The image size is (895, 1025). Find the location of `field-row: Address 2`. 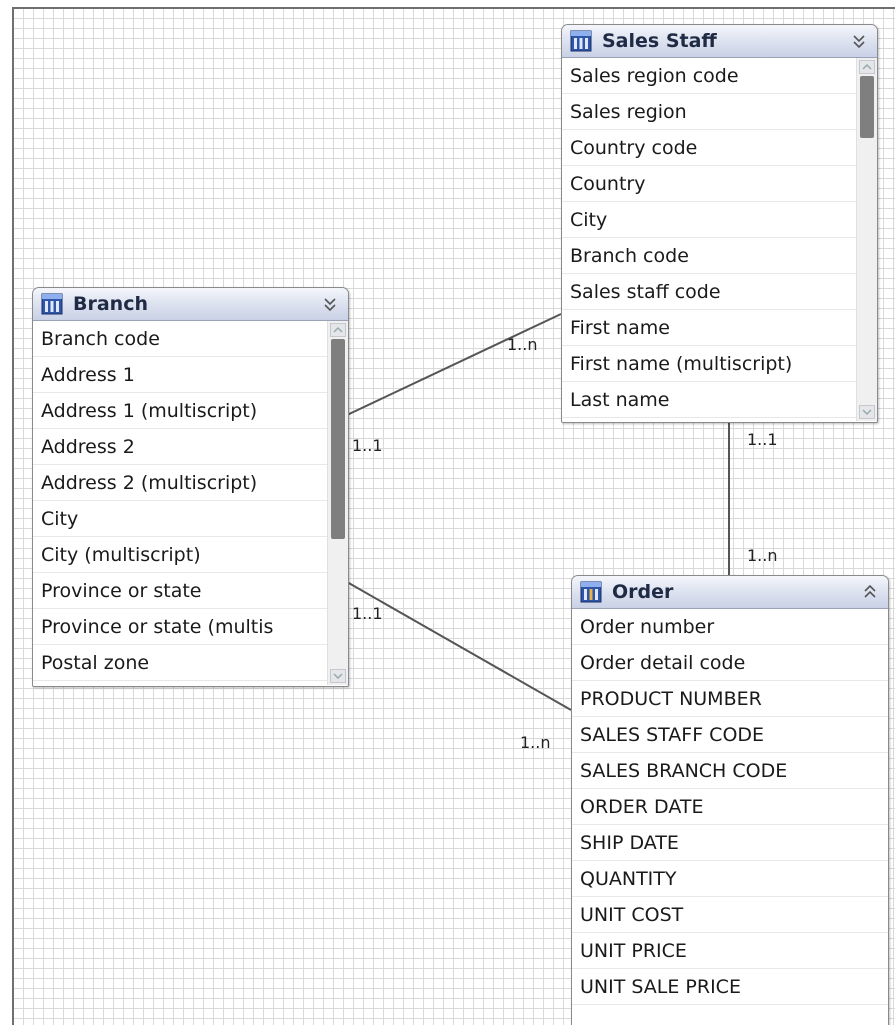

field-row: Address 2 is located at coordinates (180, 447).